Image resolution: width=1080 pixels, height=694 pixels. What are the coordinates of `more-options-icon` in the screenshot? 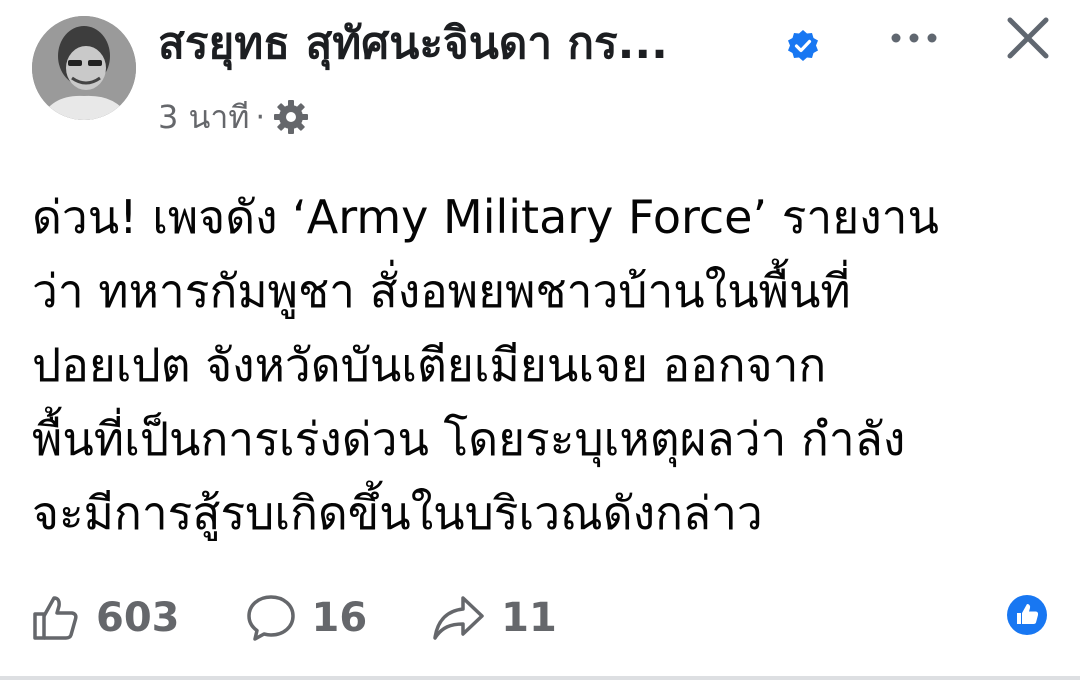 It's located at (914, 38).